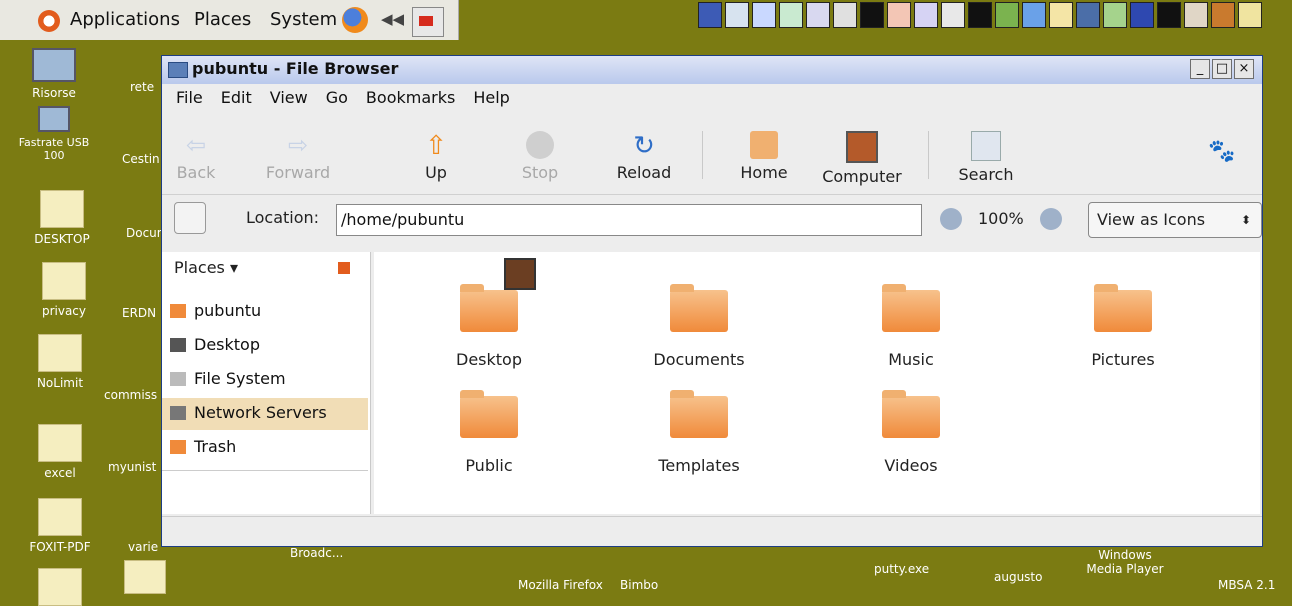 The height and width of the screenshot is (606, 1292). I want to click on up-arrow-icon: ⇧, so click(436, 146).